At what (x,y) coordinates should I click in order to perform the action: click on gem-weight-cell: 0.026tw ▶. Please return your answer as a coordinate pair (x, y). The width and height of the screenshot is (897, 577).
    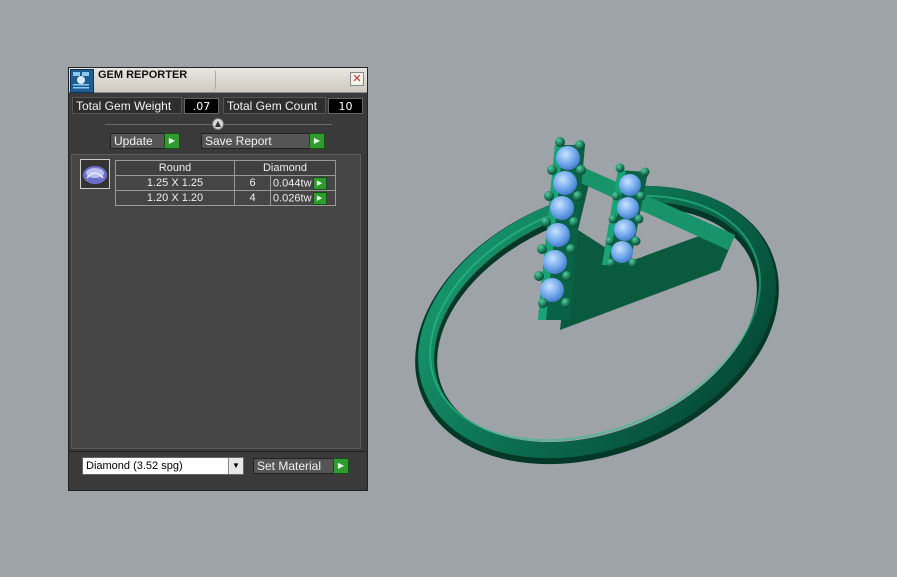
    Looking at the image, I should click on (303, 198).